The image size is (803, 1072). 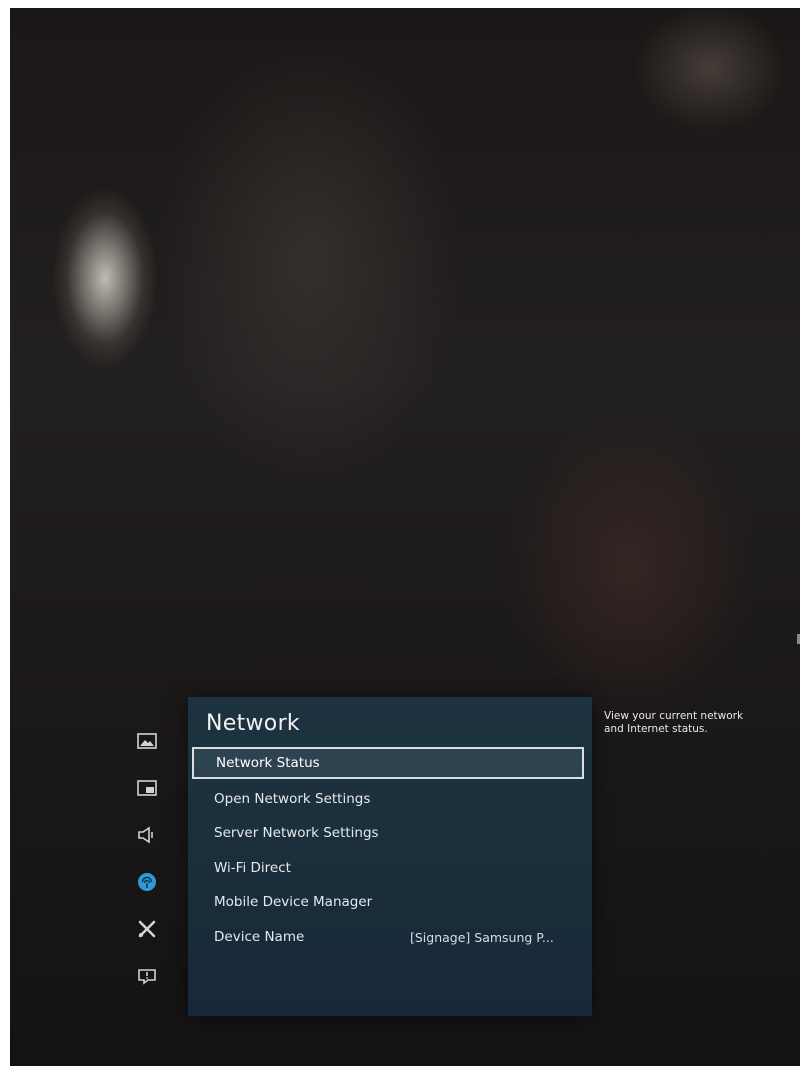 What do you see at coordinates (293, 902) in the screenshot?
I see `menu-item-label: Mobile Device Manager` at bounding box center [293, 902].